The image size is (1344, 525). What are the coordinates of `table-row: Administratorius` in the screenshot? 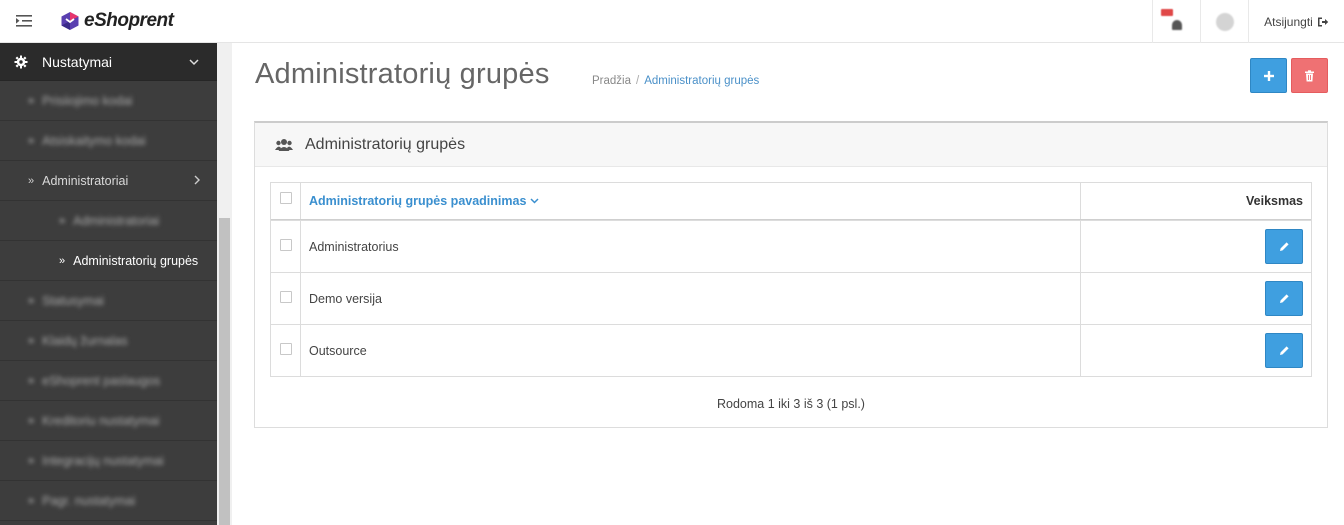 It's located at (791, 246).